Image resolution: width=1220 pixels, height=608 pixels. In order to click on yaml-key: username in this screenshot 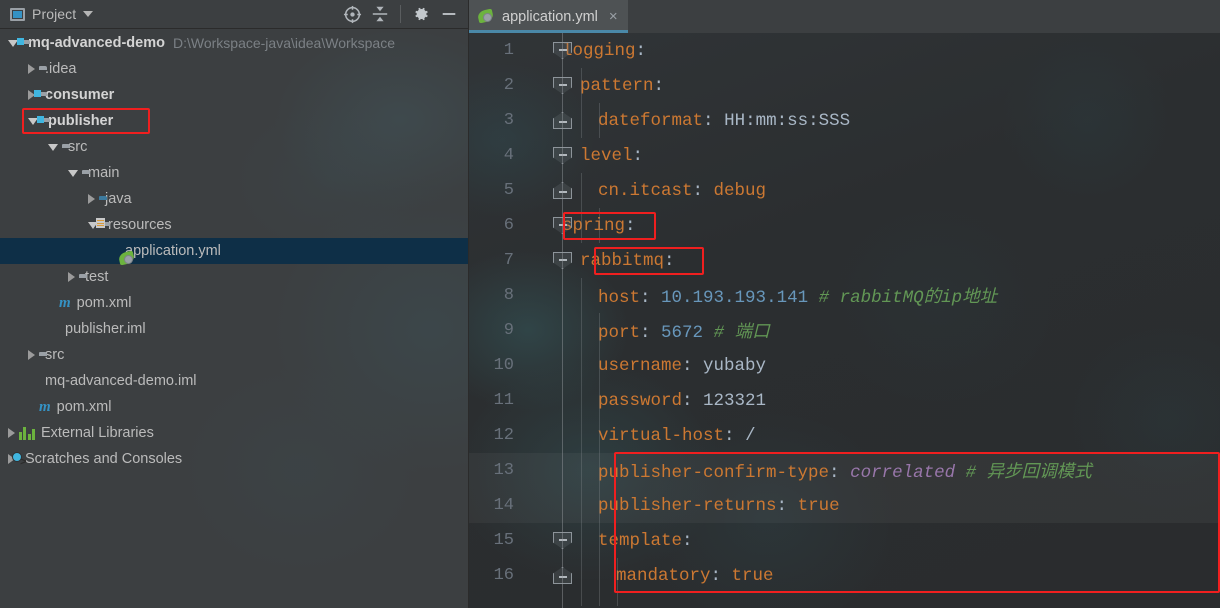, I will do `click(640, 365)`.